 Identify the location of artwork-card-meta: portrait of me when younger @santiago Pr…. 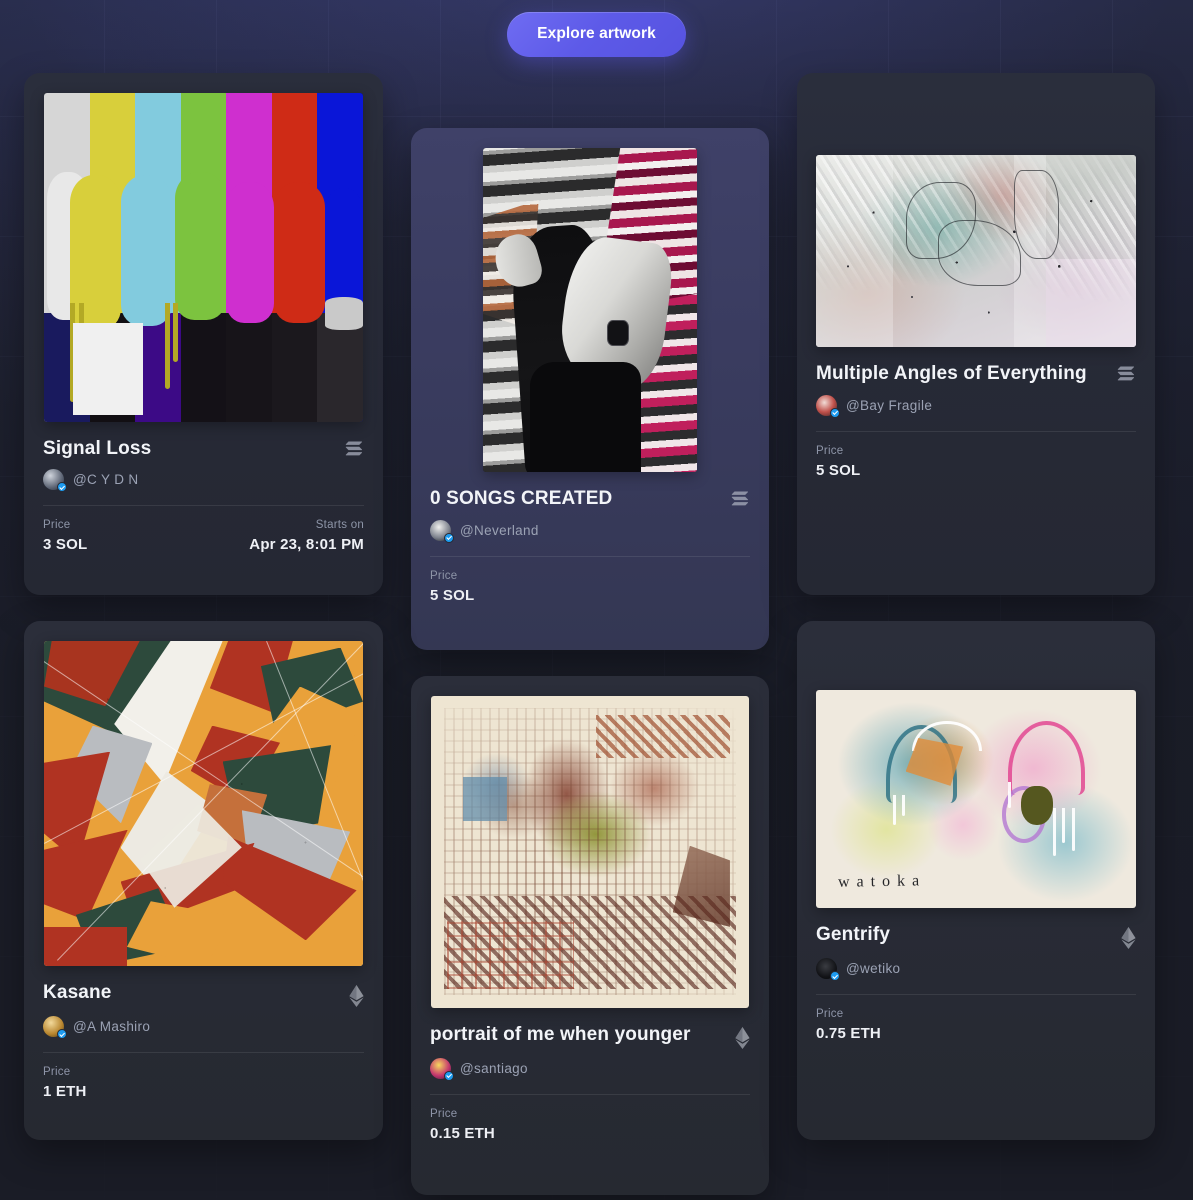
(590, 1084).